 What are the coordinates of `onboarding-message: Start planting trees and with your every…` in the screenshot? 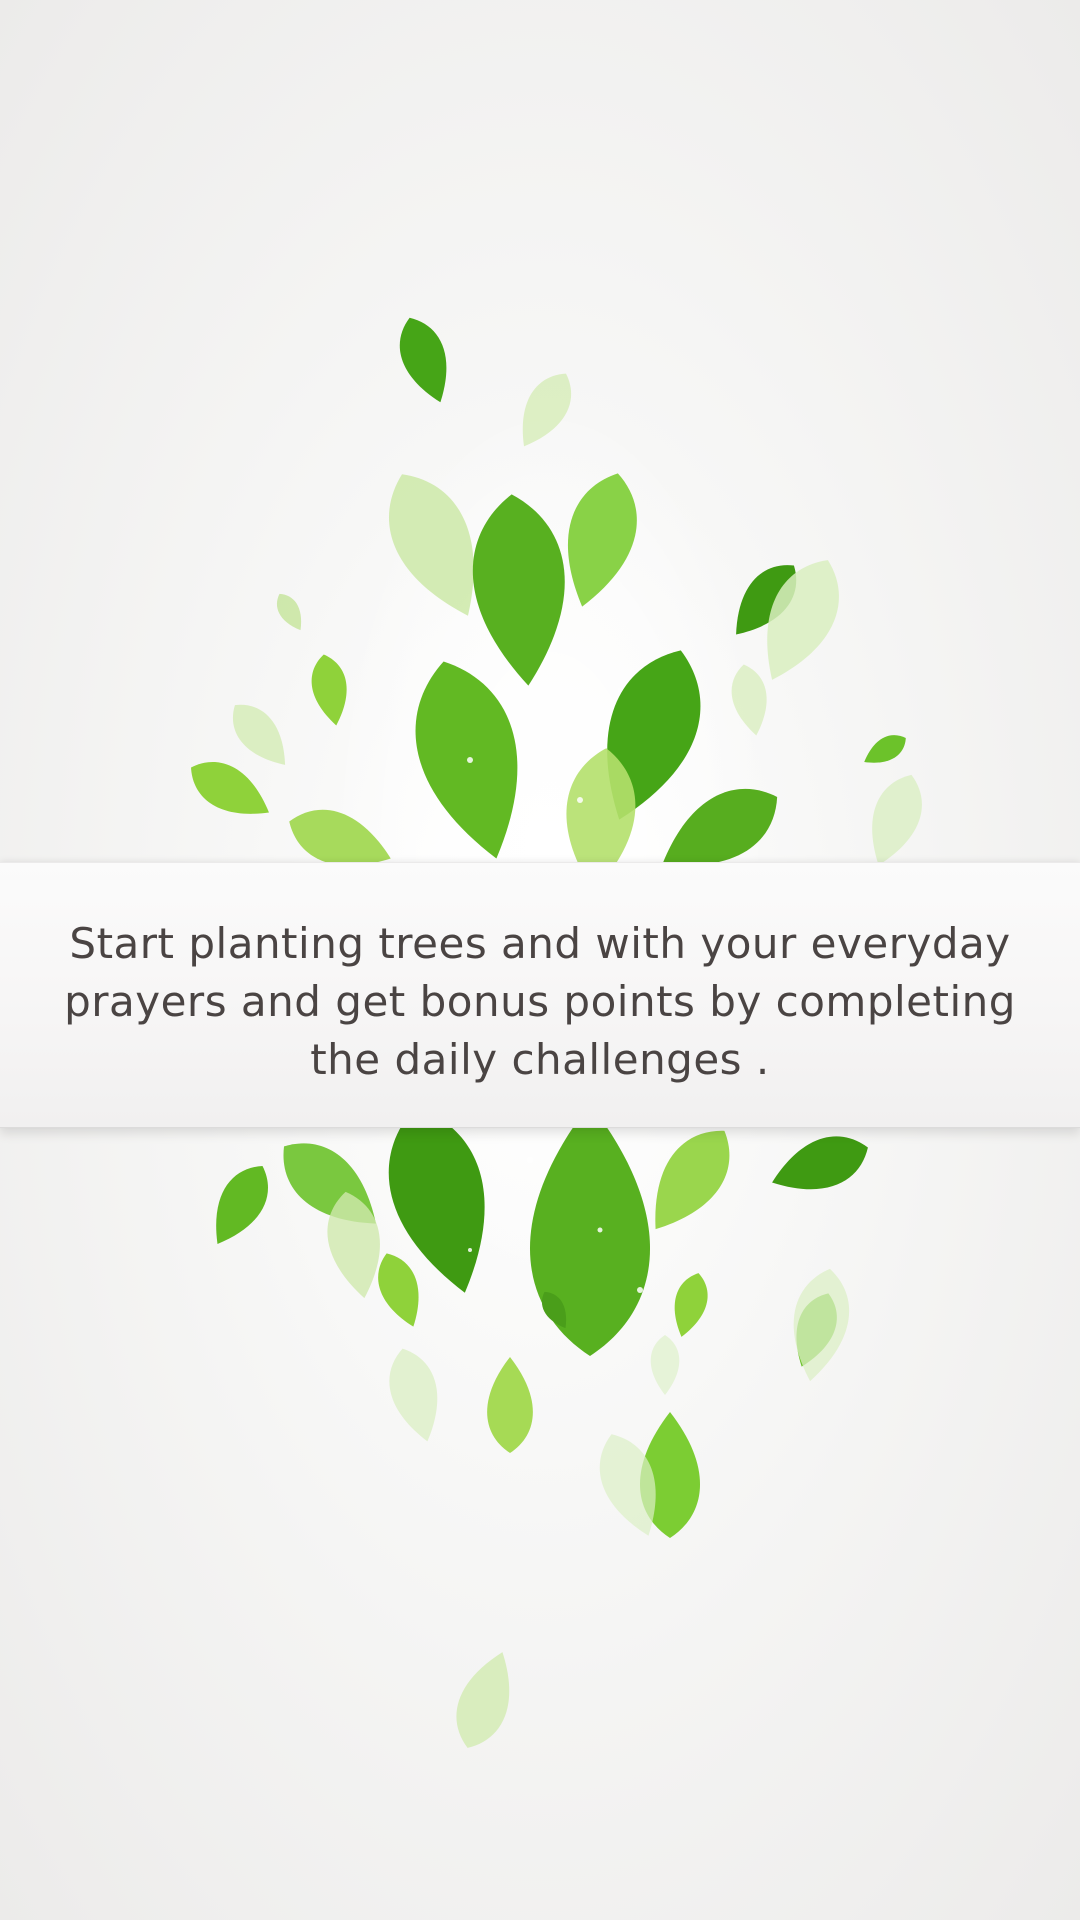 It's located at (540, 1001).